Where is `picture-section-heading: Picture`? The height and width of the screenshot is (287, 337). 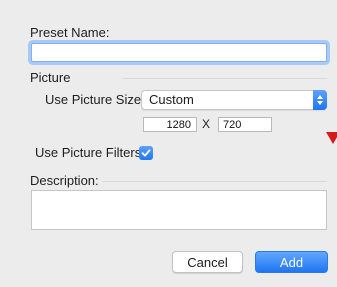
picture-section-heading: Picture is located at coordinates (50, 77).